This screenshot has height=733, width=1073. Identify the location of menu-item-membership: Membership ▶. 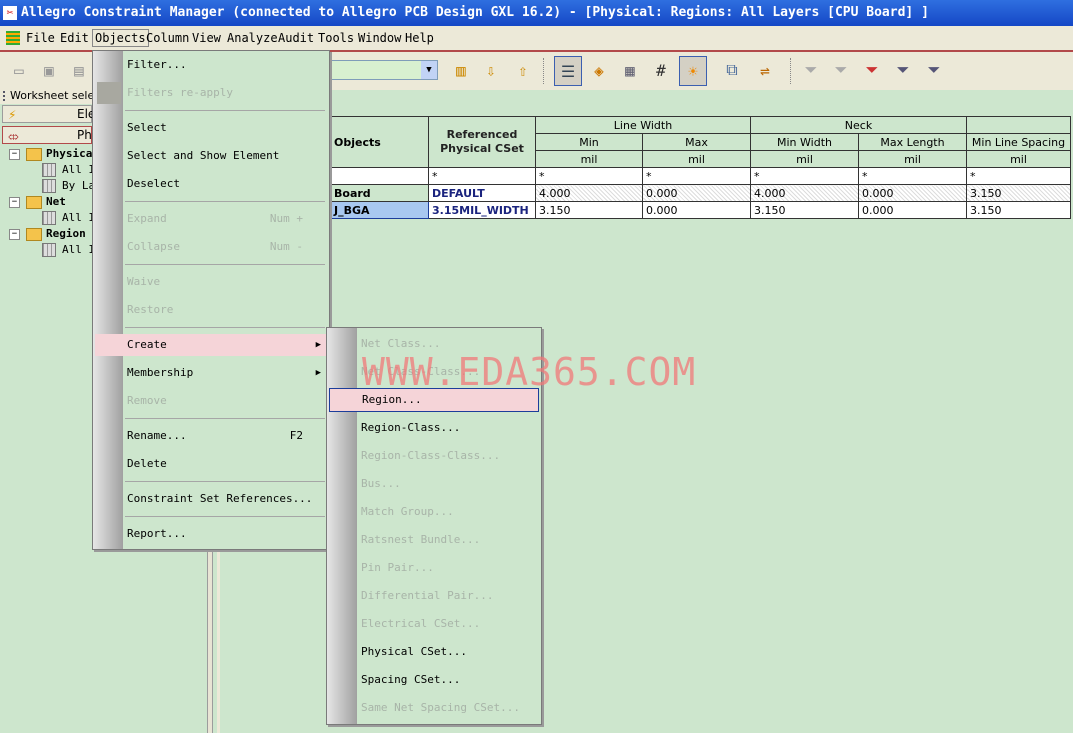
(211, 373).